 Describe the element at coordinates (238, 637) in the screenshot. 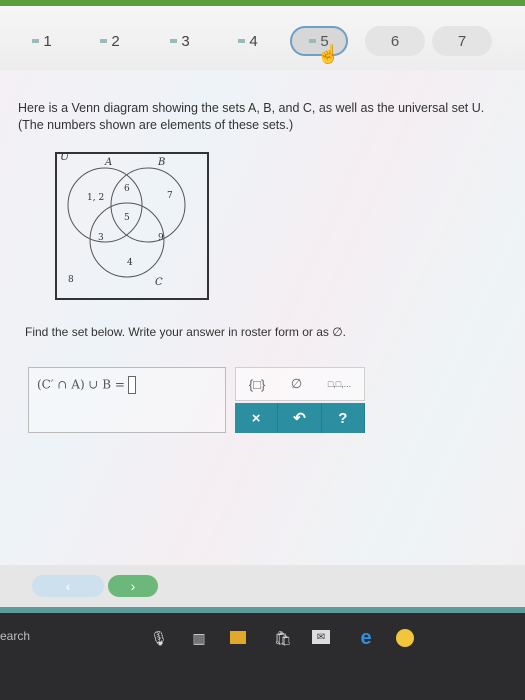

I see `file-explorer-icon` at that location.